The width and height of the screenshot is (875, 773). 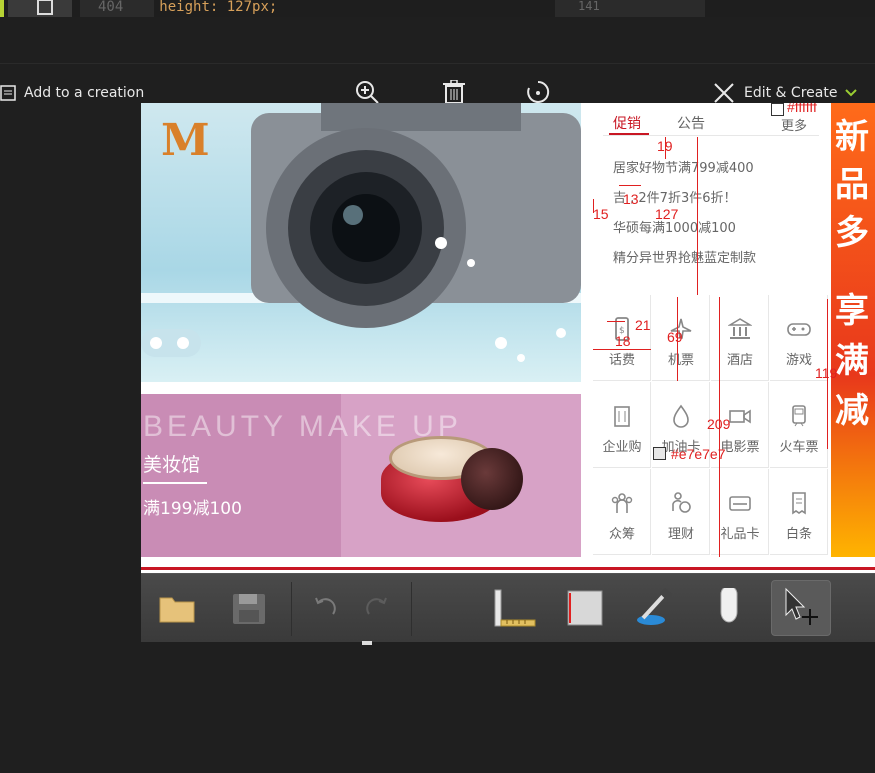 What do you see at coordinates (826, 373) in the screenshot?
I see `measure-label: 119` at bounding box center [826, 373].